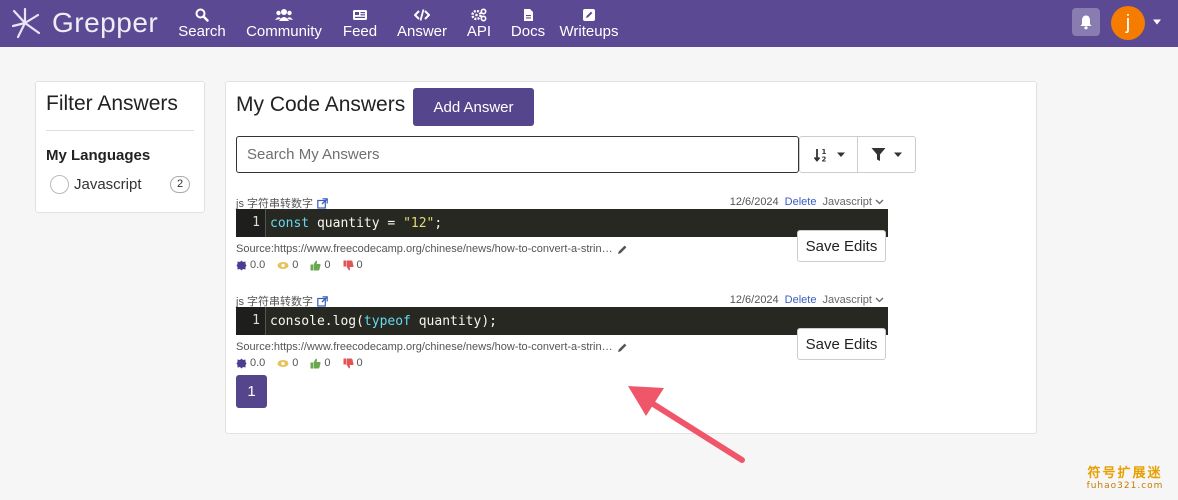 The width and height of the screenshot is (1178, 500). I want to click on nav-search: Search, so click(202, 24).